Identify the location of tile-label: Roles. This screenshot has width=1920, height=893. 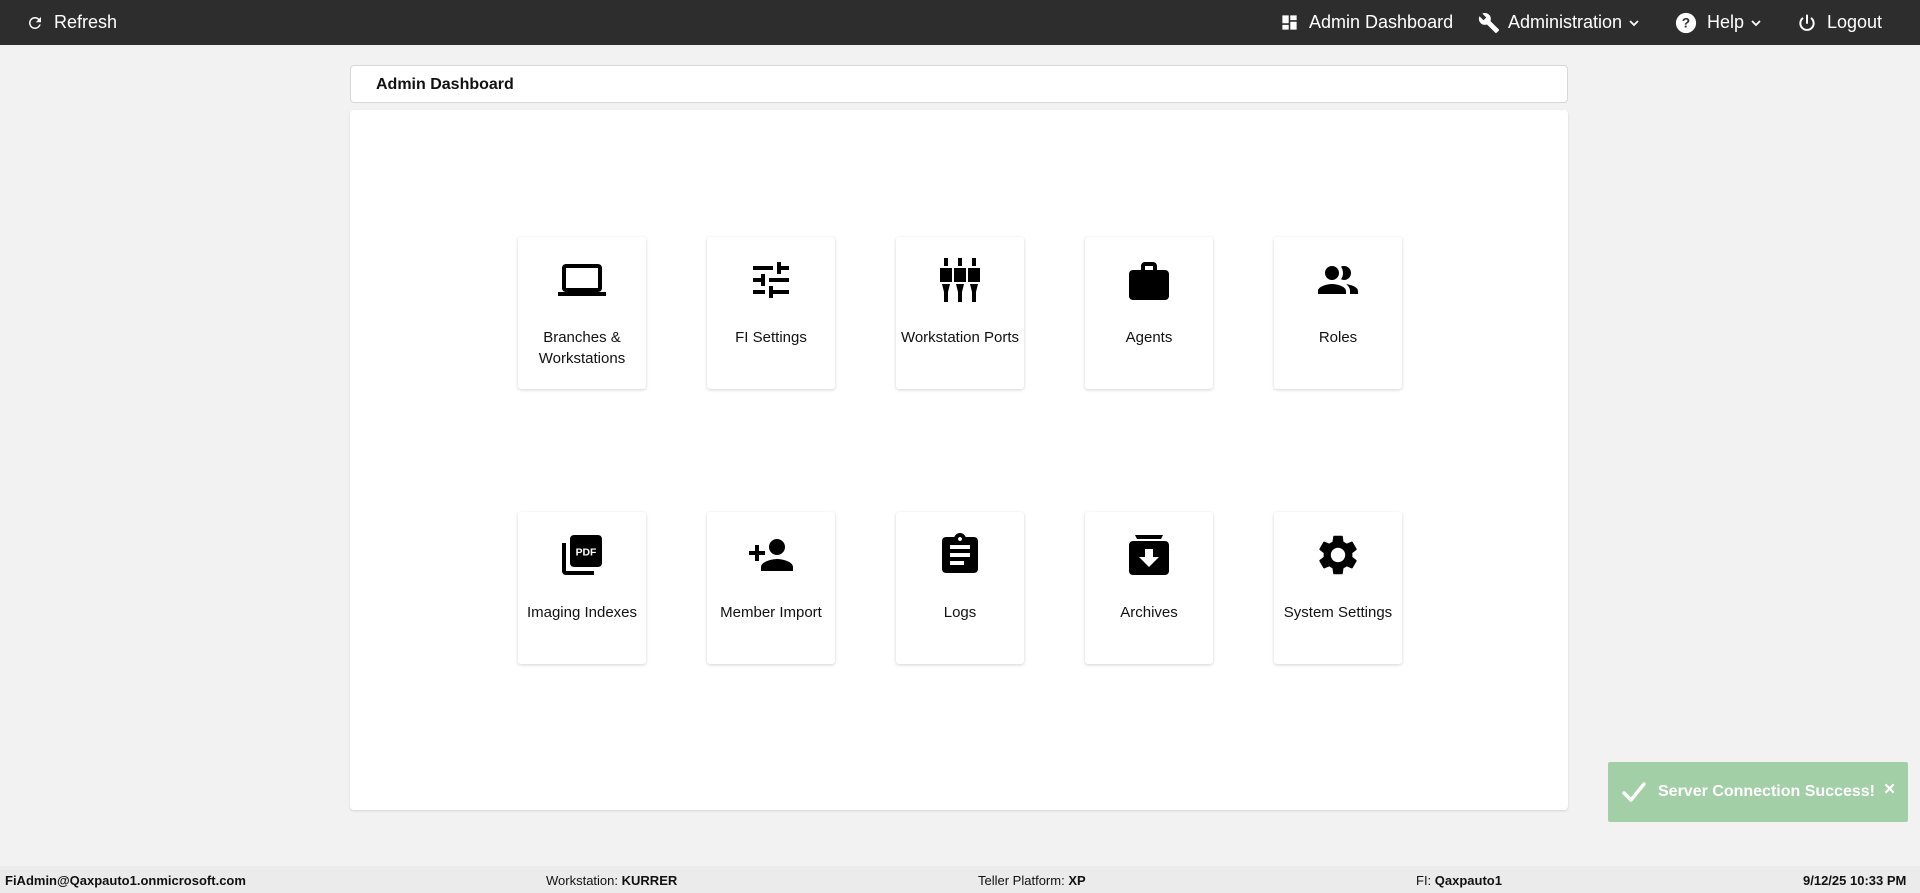
(1338, 337).